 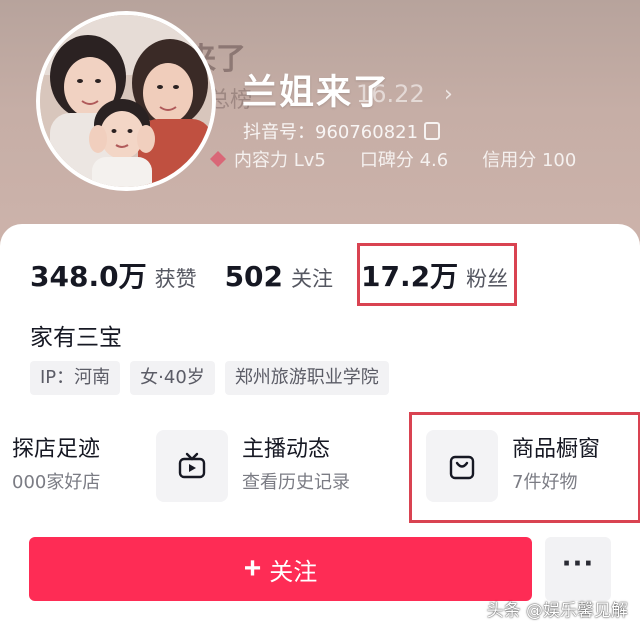 I want to click on tv-icon, so click(x=192, y=466).